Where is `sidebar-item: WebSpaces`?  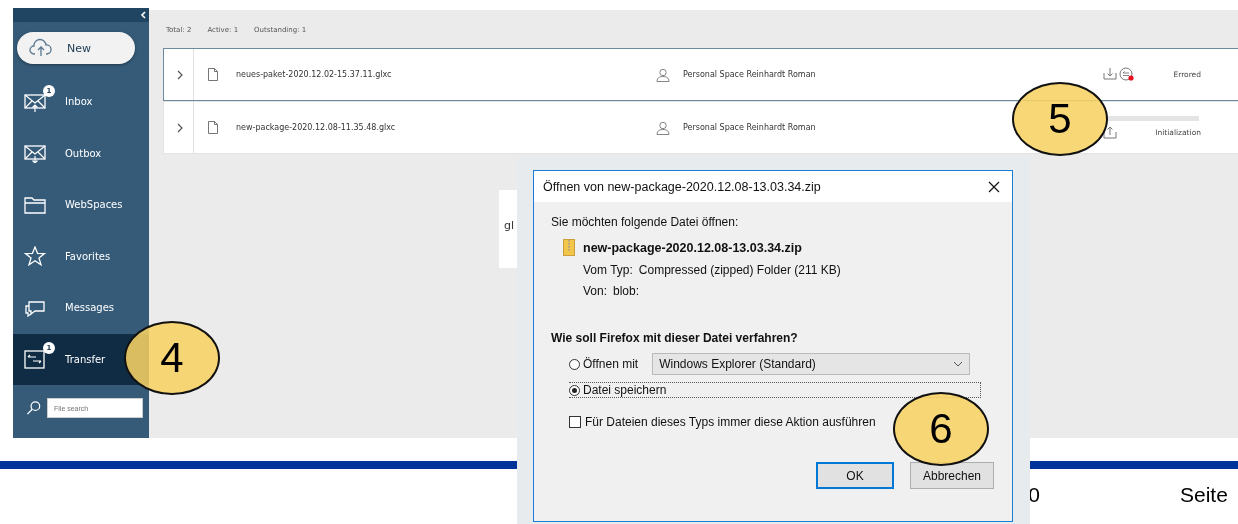
sidebar-item: WebSpaces is located at coordinates (81, 205).